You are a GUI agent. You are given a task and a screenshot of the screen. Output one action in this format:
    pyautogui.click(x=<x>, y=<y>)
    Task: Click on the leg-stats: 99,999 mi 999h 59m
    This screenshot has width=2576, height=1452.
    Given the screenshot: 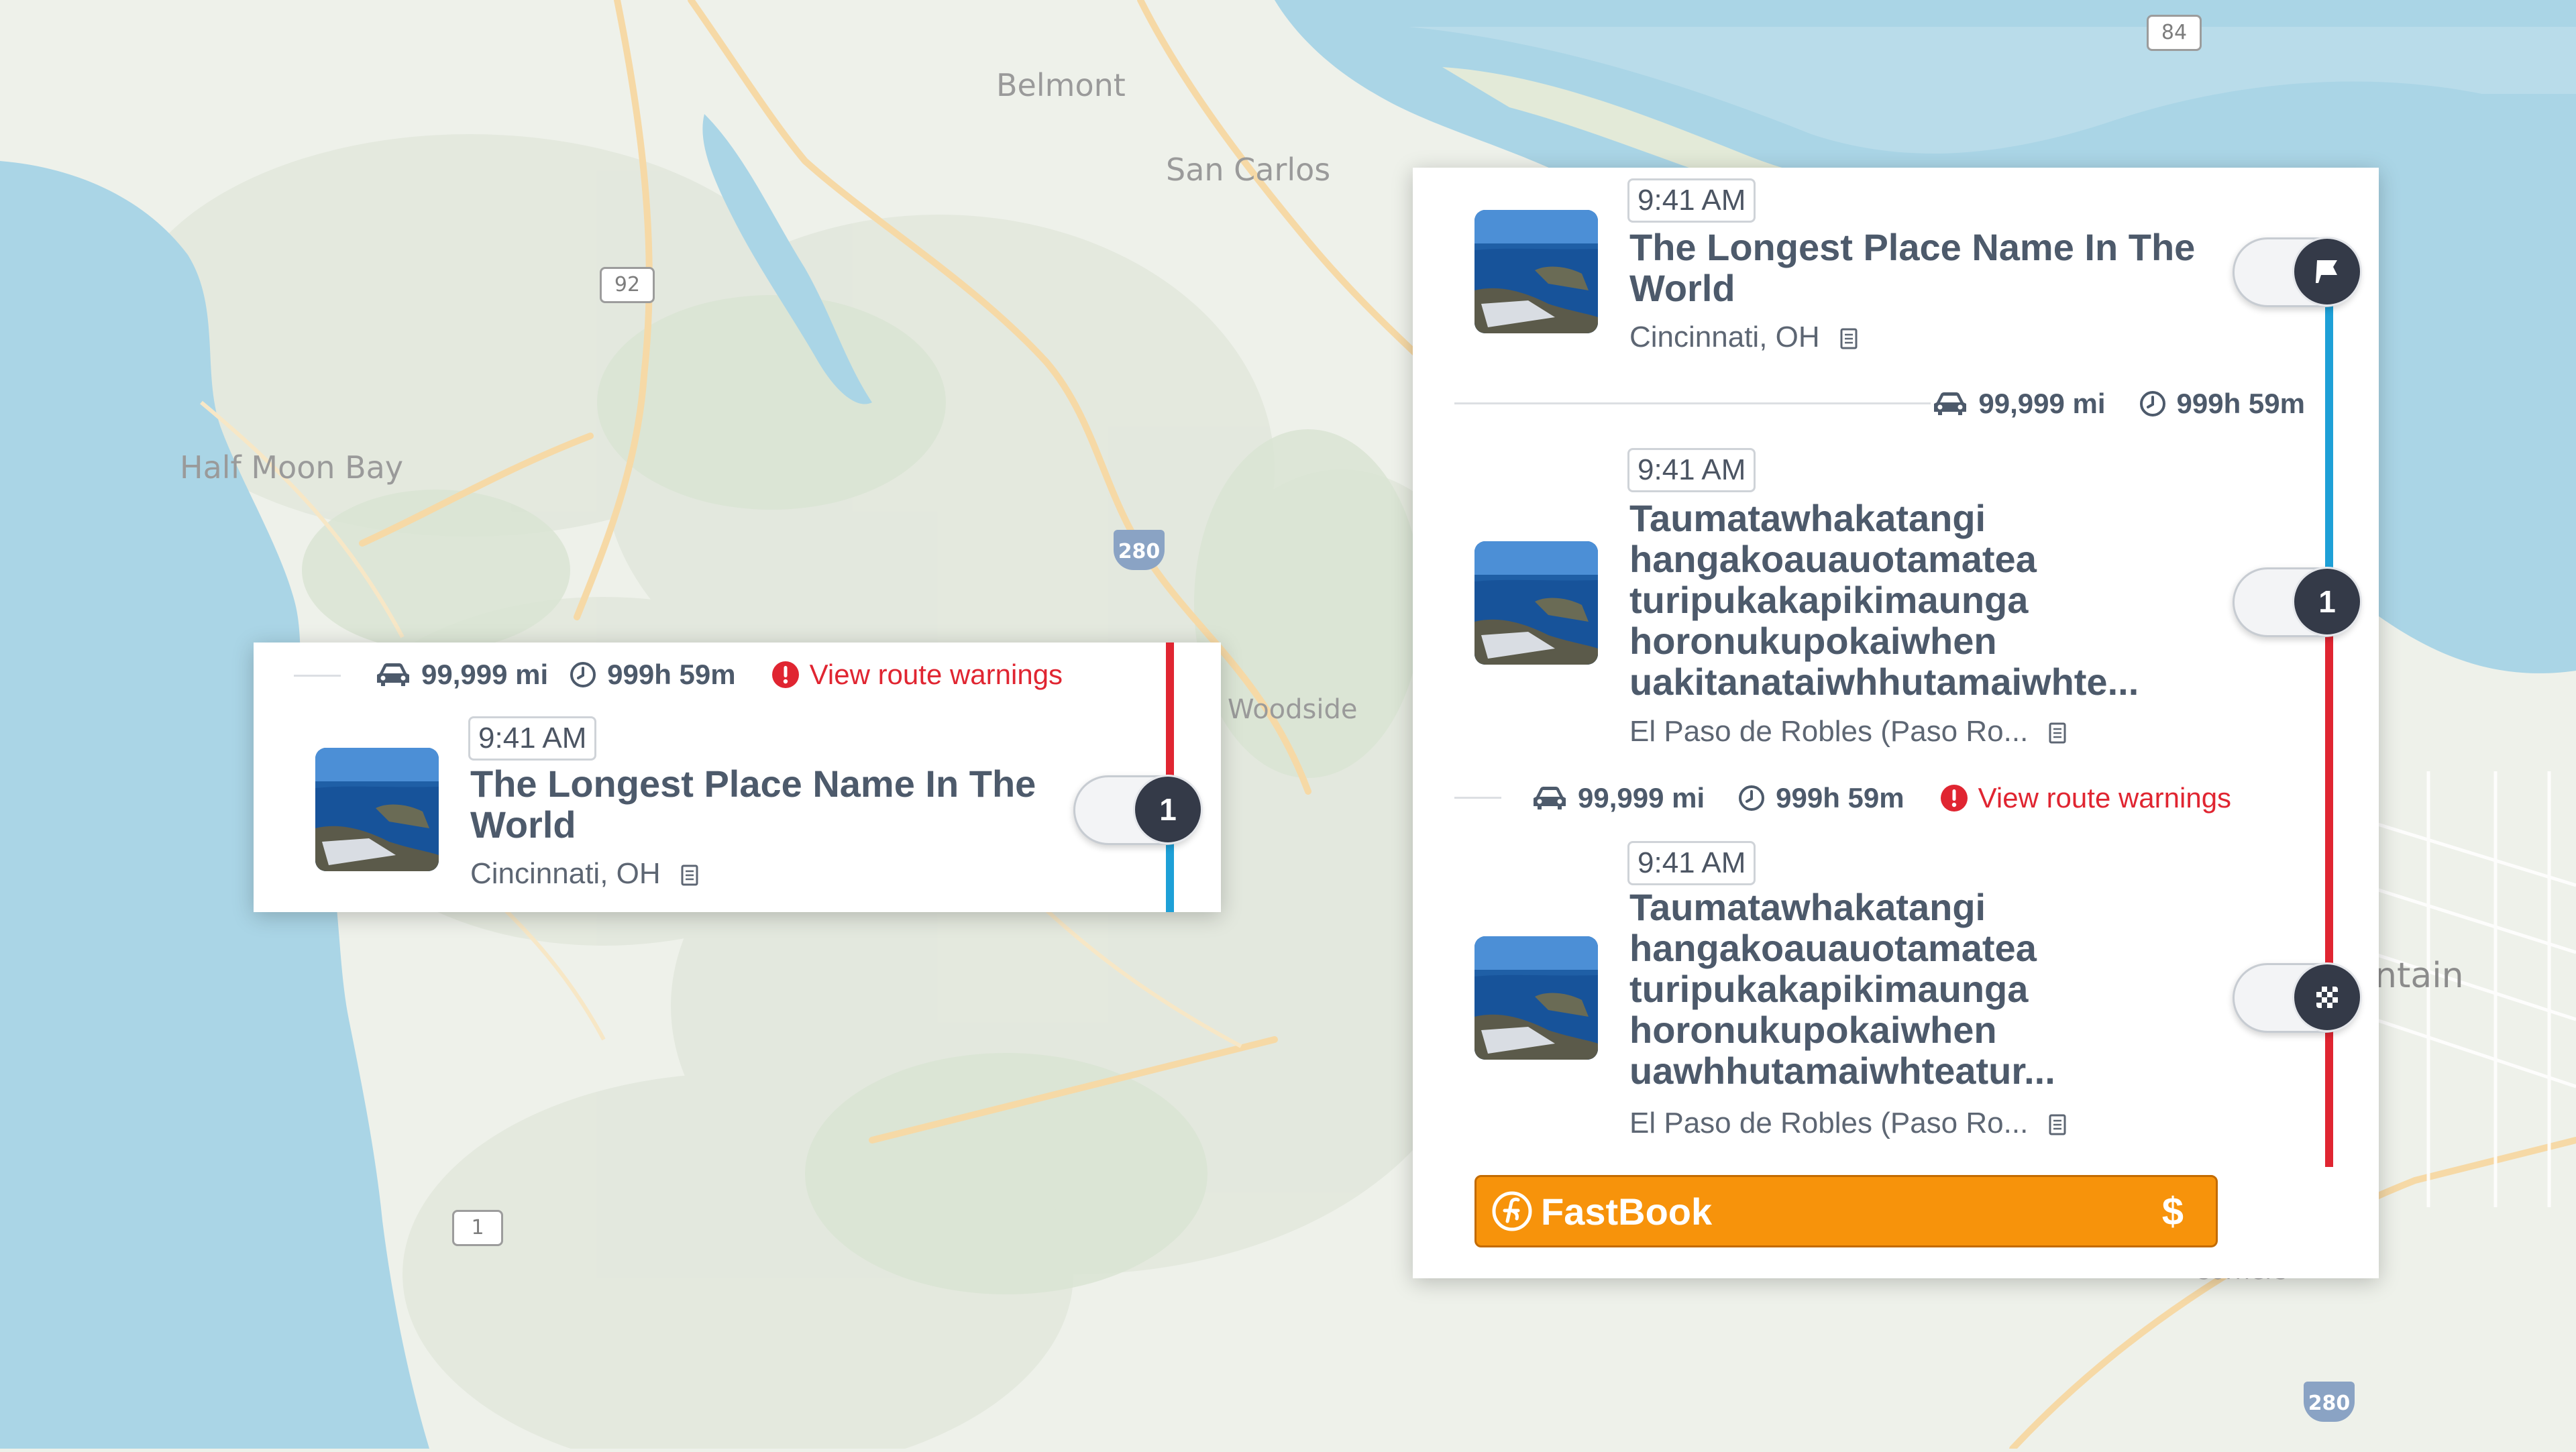 What is the action you would take?
    pyautogui.click(x=2099, y=404)
    